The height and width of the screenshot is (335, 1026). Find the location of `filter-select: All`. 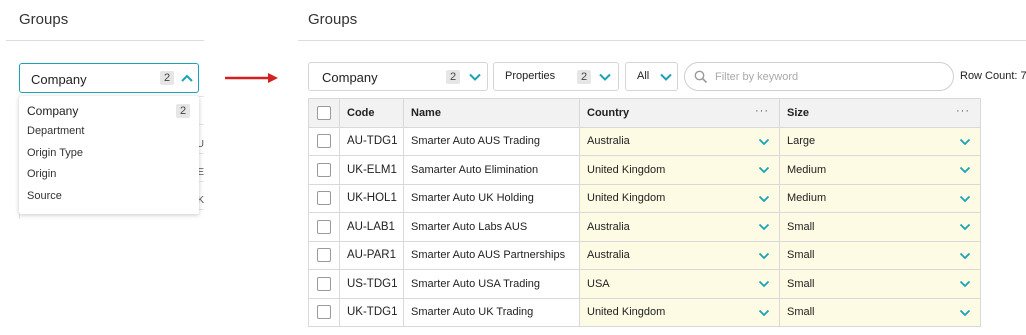

filter-select: All is located at coordinates (651, 76).